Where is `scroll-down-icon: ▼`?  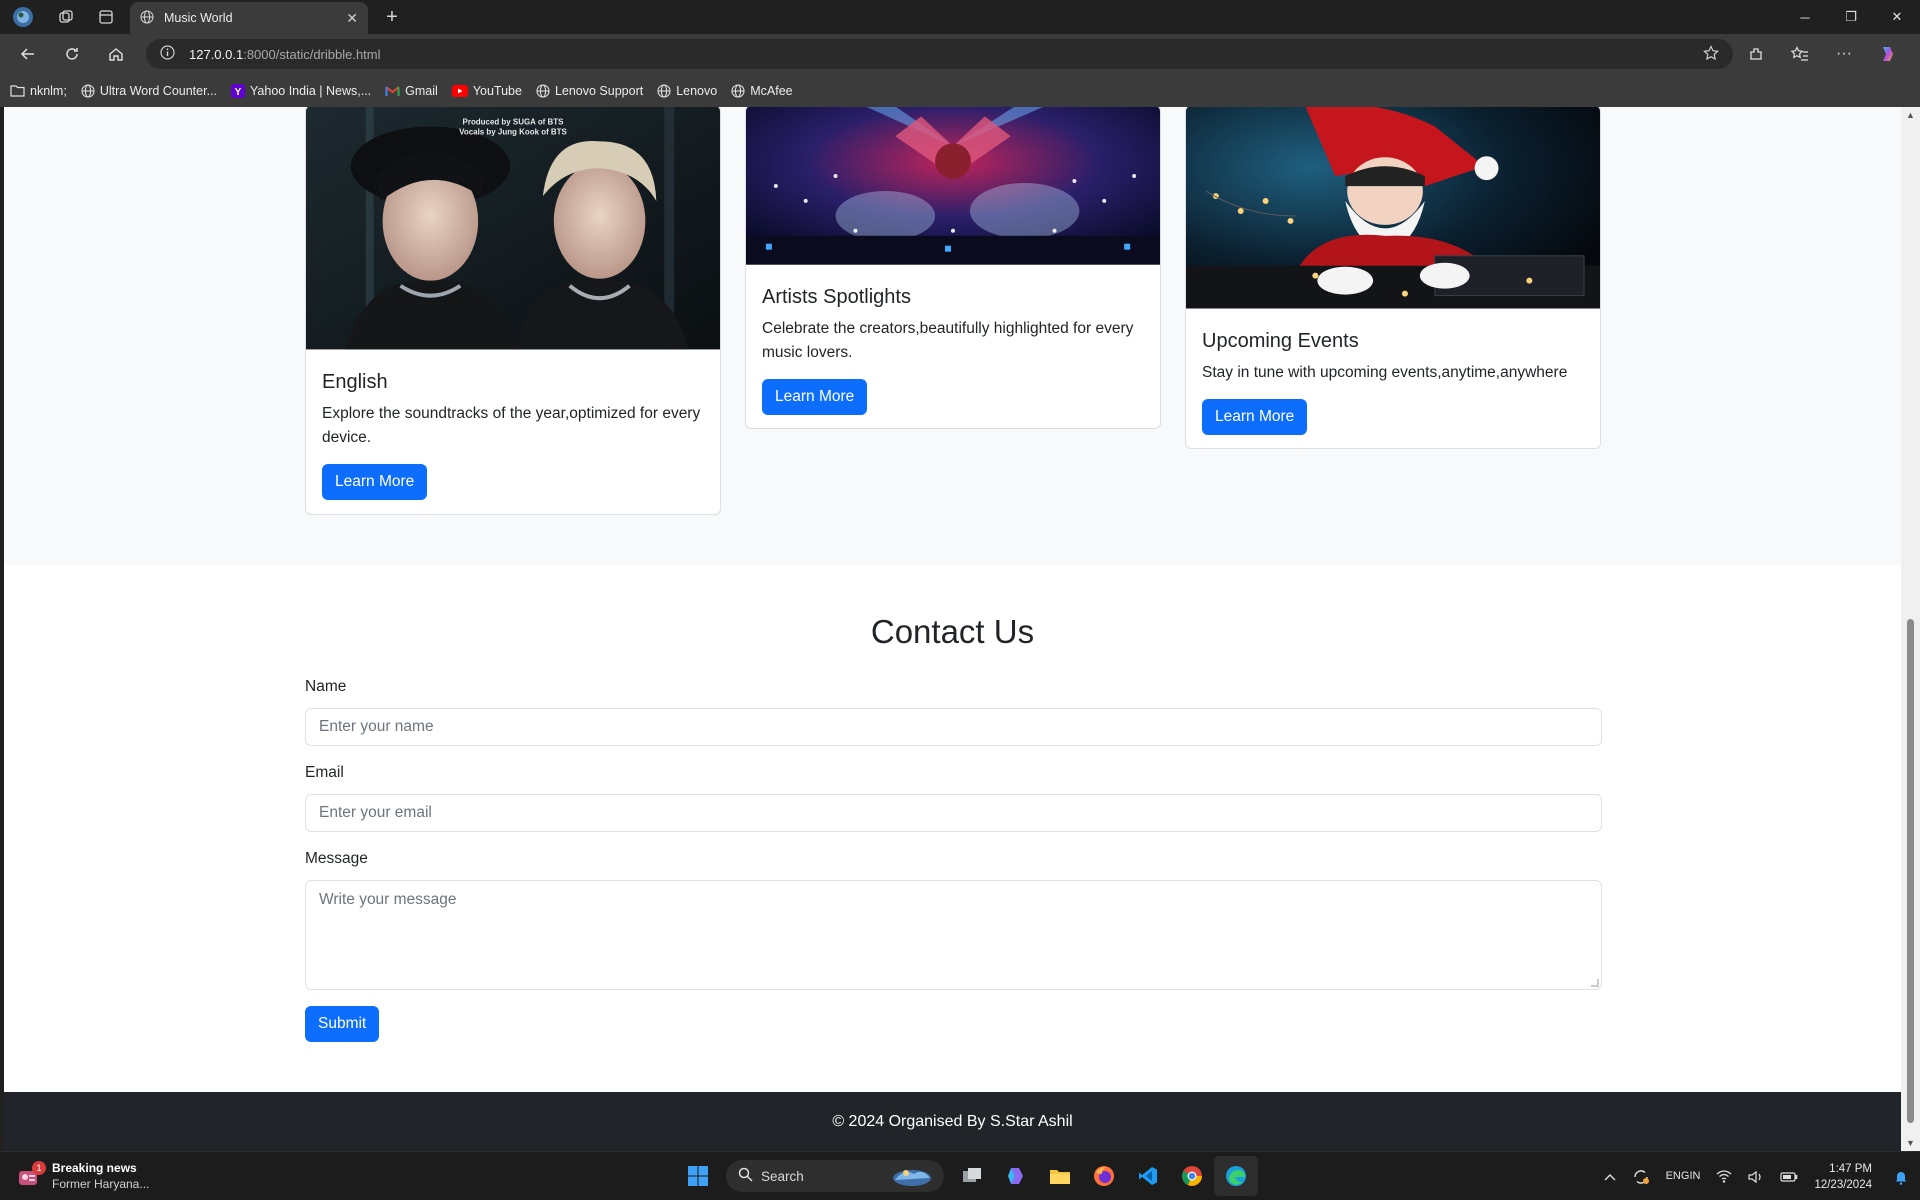 scroll-down-icon: ▼ is located at coordinates (1910, 1143).